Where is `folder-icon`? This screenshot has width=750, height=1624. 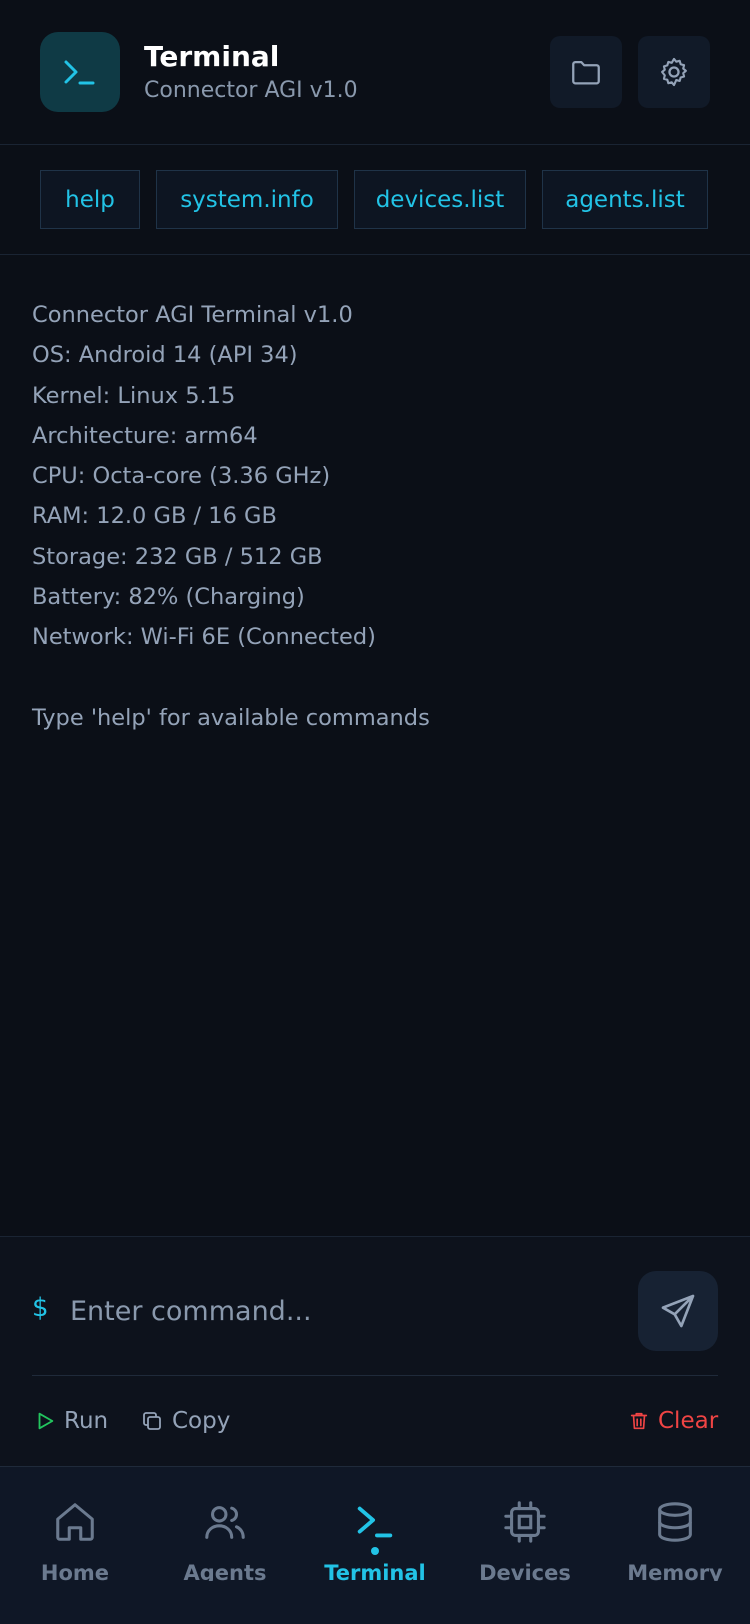
folder-icon is located at coordinates (586, 72).